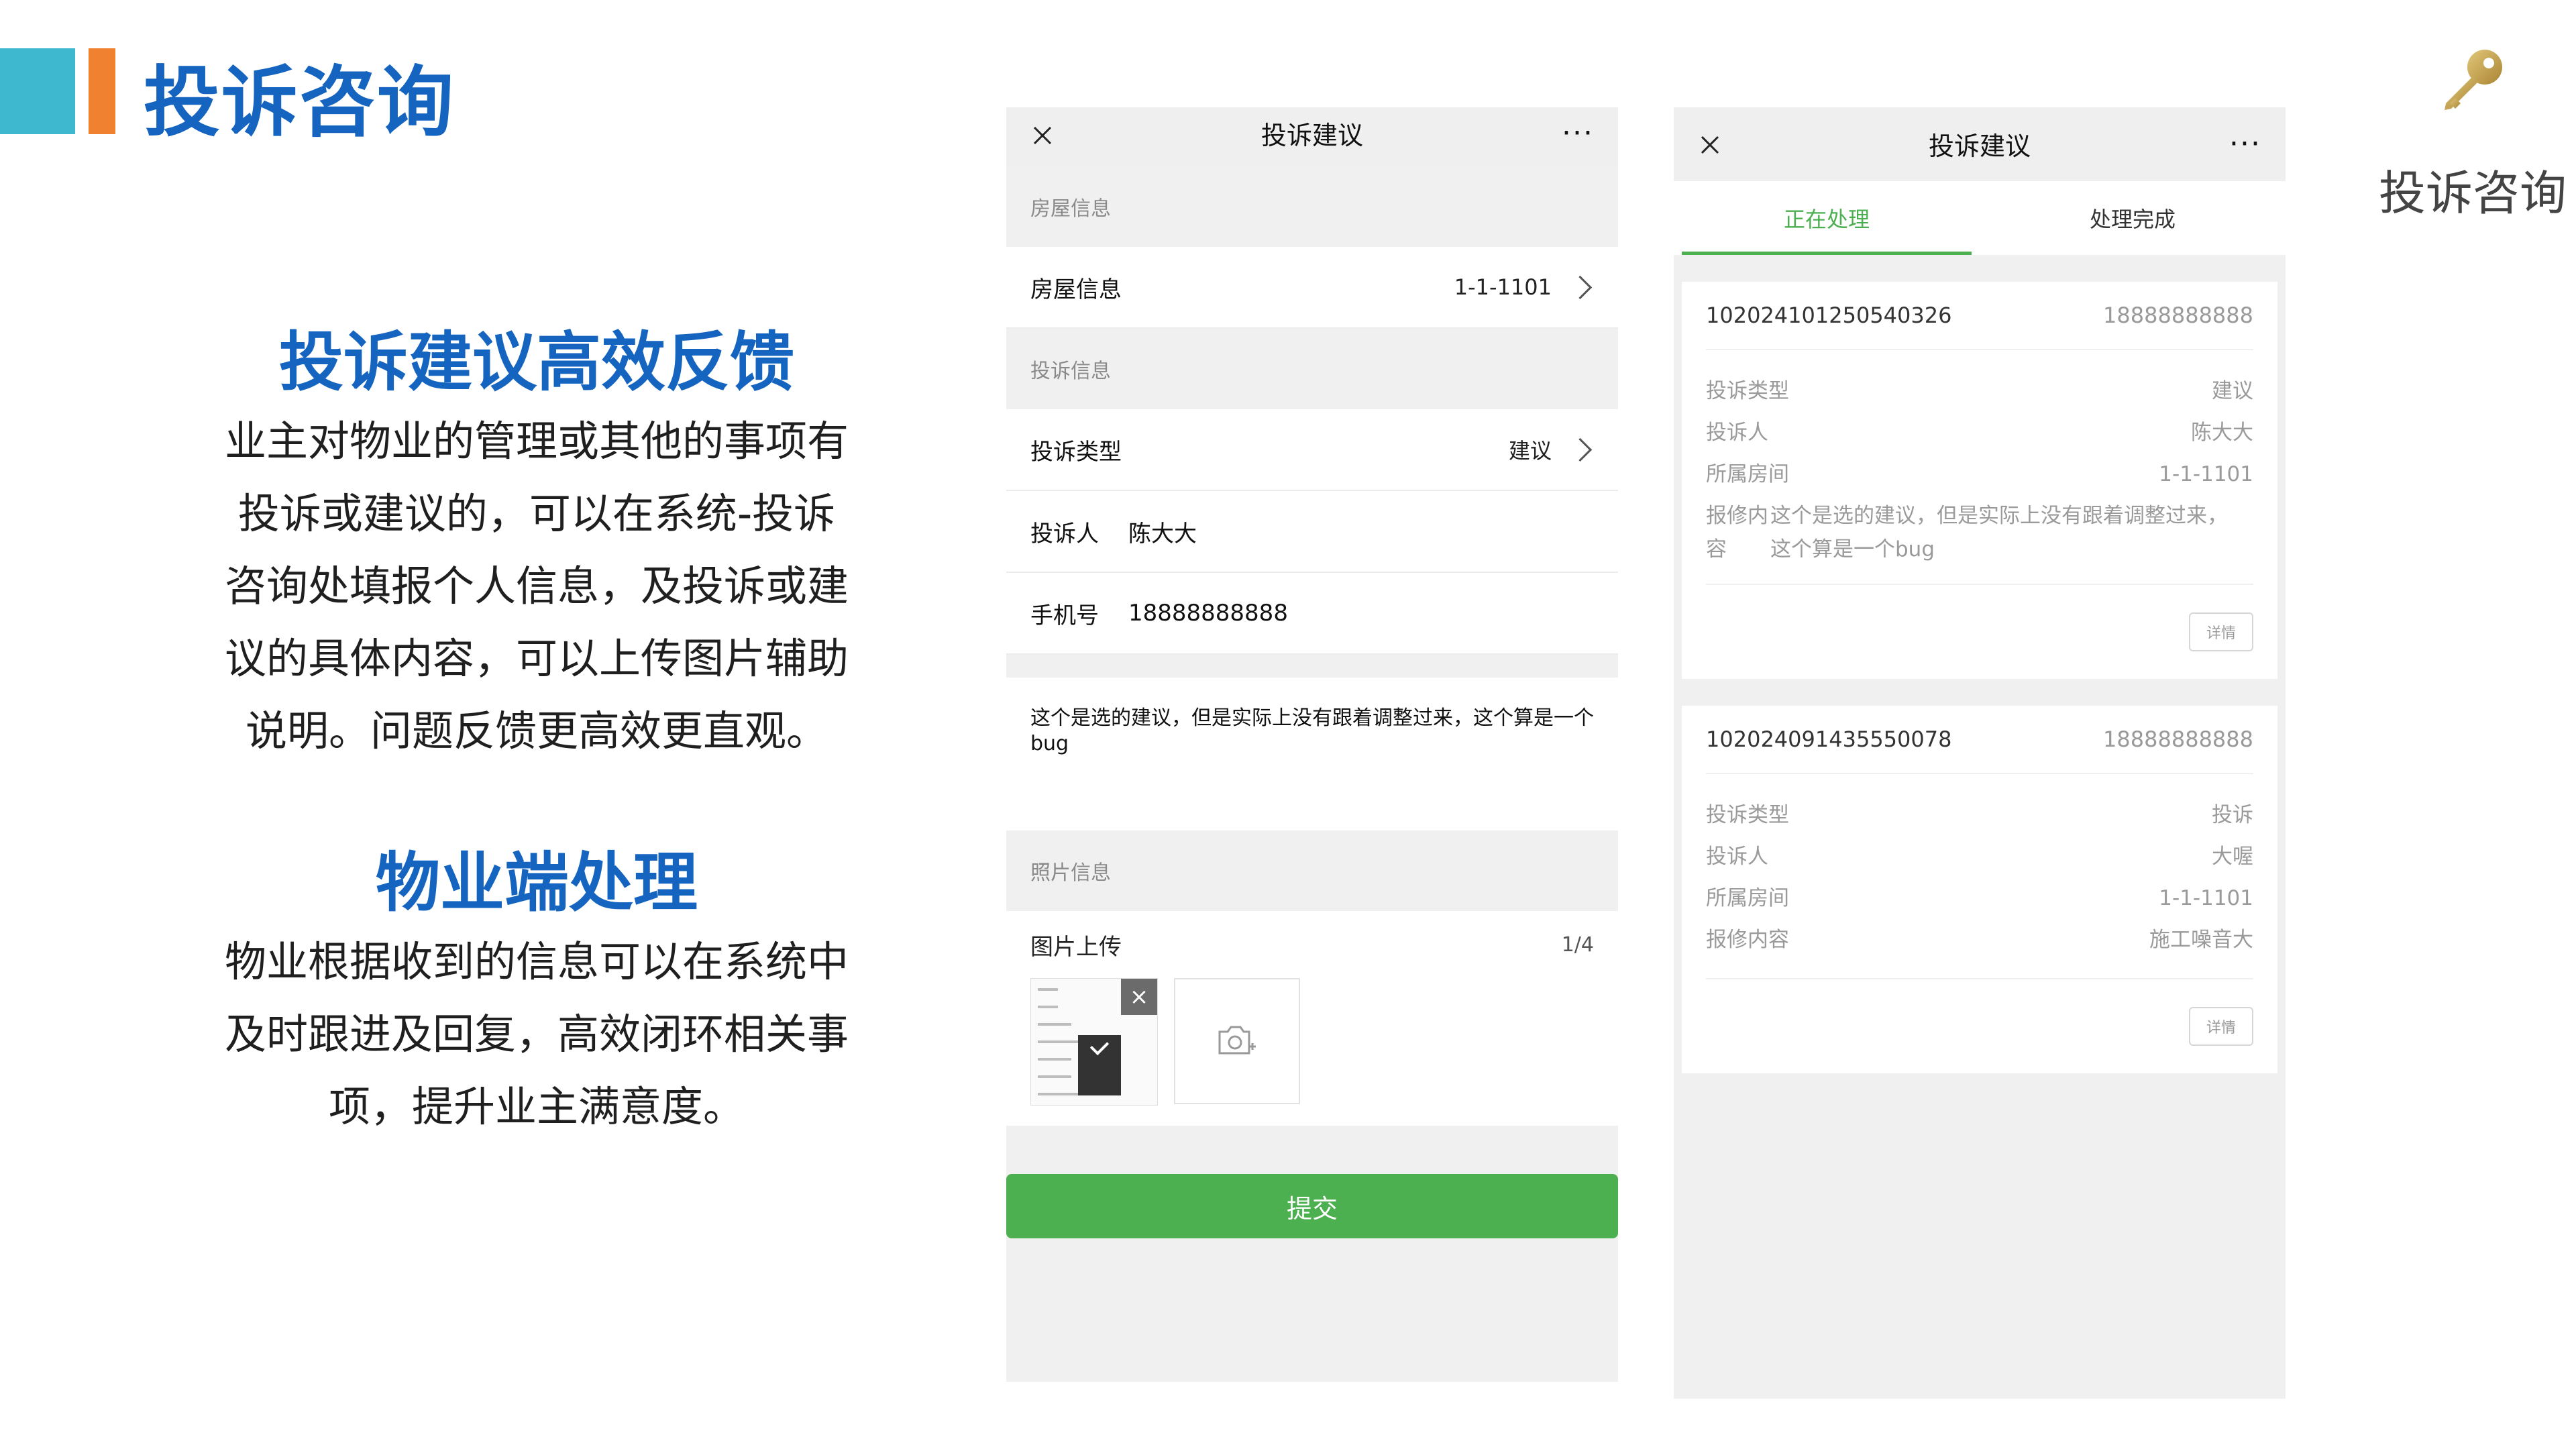  I want to click on camera-plus-icon, so click(1237, 1040).